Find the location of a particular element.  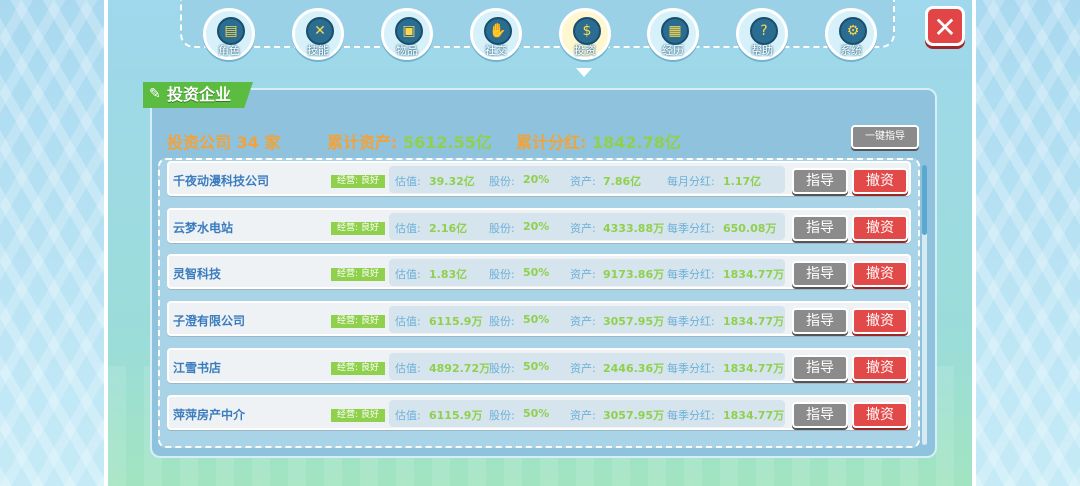

crossed-swords-icon: ✕ is located at coordinates (320, 31).